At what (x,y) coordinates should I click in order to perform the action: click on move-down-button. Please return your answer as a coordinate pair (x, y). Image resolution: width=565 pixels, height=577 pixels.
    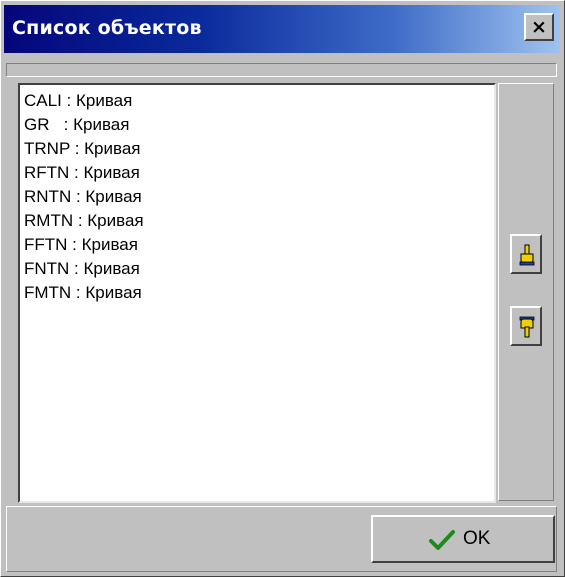
    Looking at the image, I should click on (526, 326).